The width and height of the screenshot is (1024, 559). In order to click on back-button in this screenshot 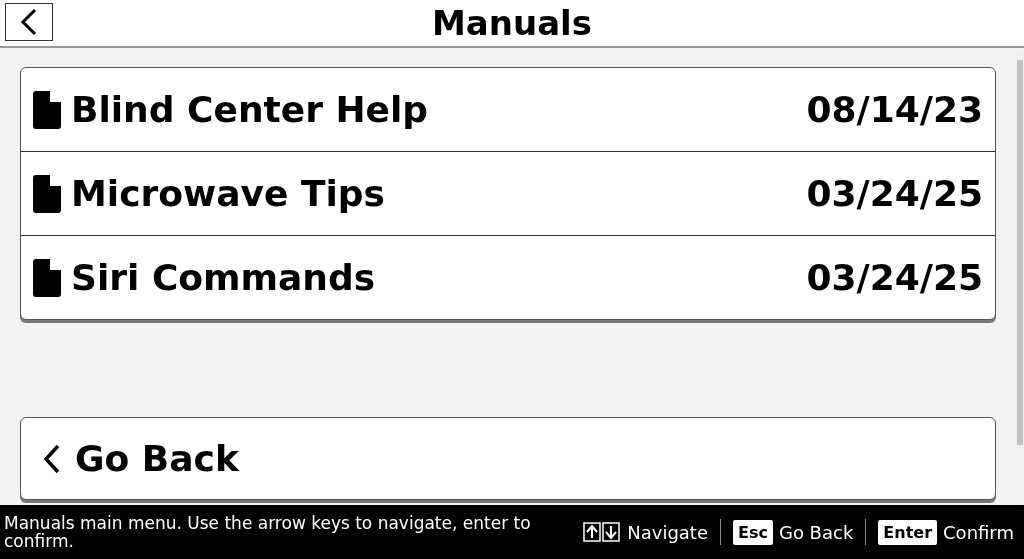, I will do `click(29, 22)`.